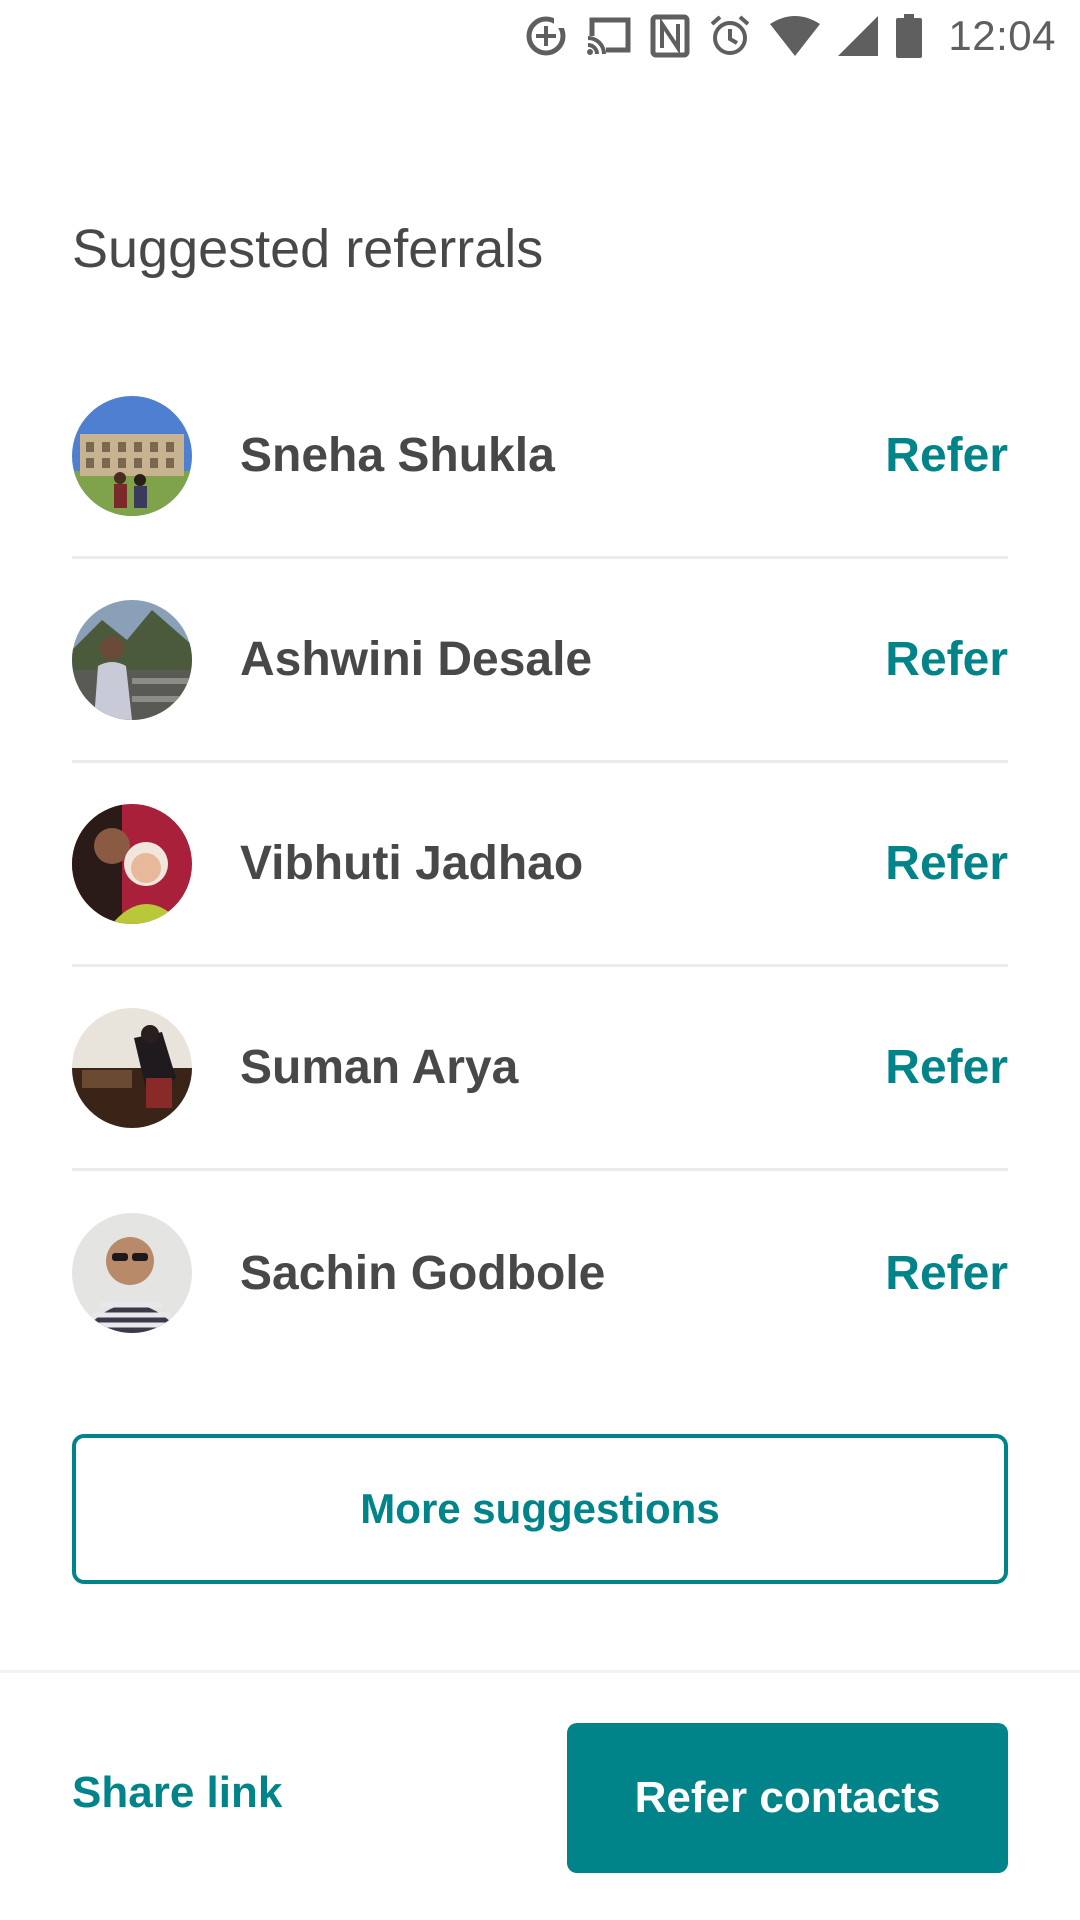  Describe the element at coordinates (795, 36) in the screenshot. I see `wifi-icon` at that location.